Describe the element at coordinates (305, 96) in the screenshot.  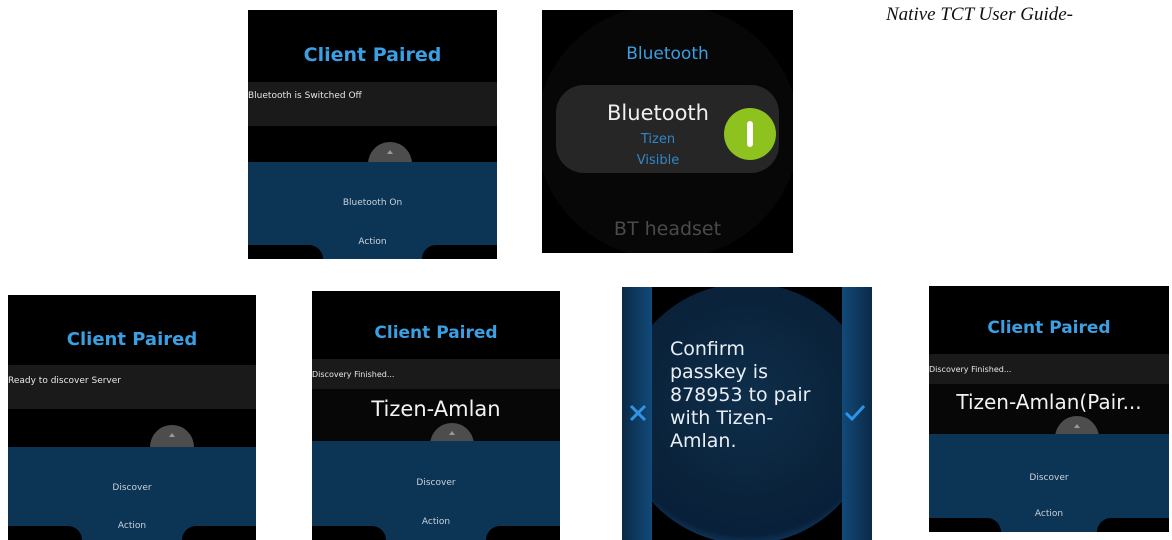
I see `status-text: Bluetooth is Switched Off` at that location.